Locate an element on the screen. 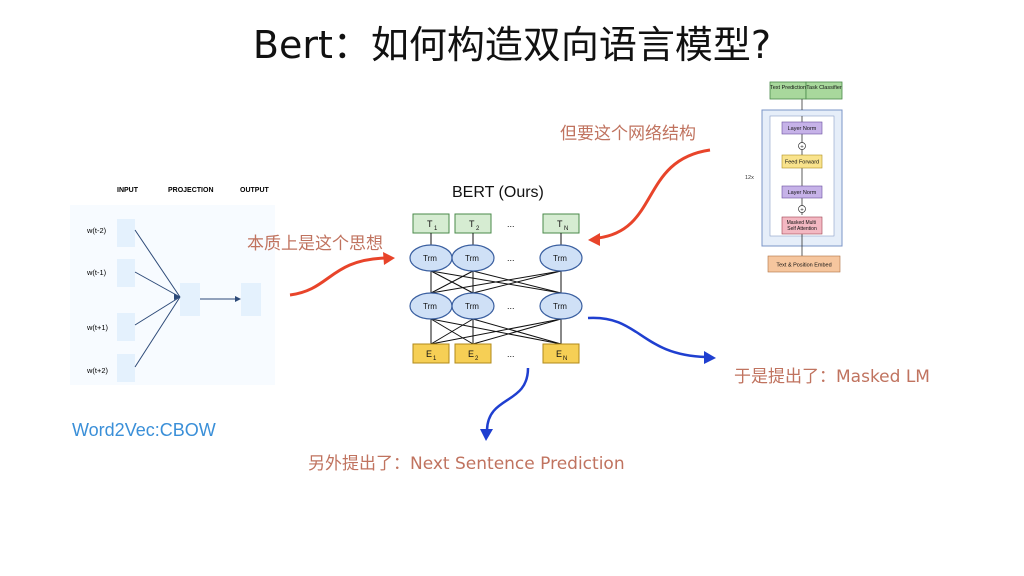 The width and height of the screenshot is (1024, 576). red-arrow-structure is located at coordinates (654, 194).